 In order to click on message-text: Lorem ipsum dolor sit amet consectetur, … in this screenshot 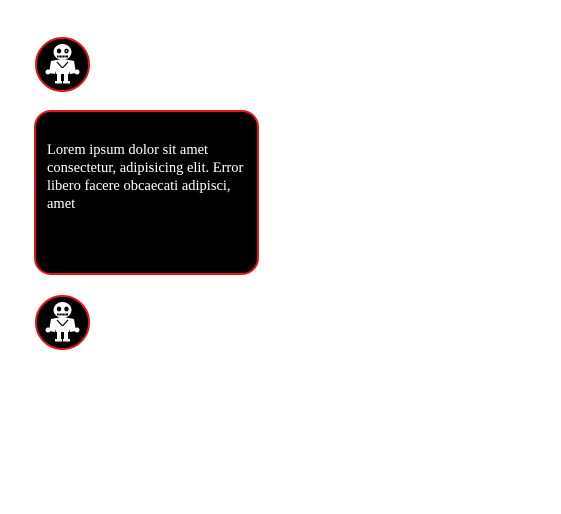, I will do `click(145, 177)`.